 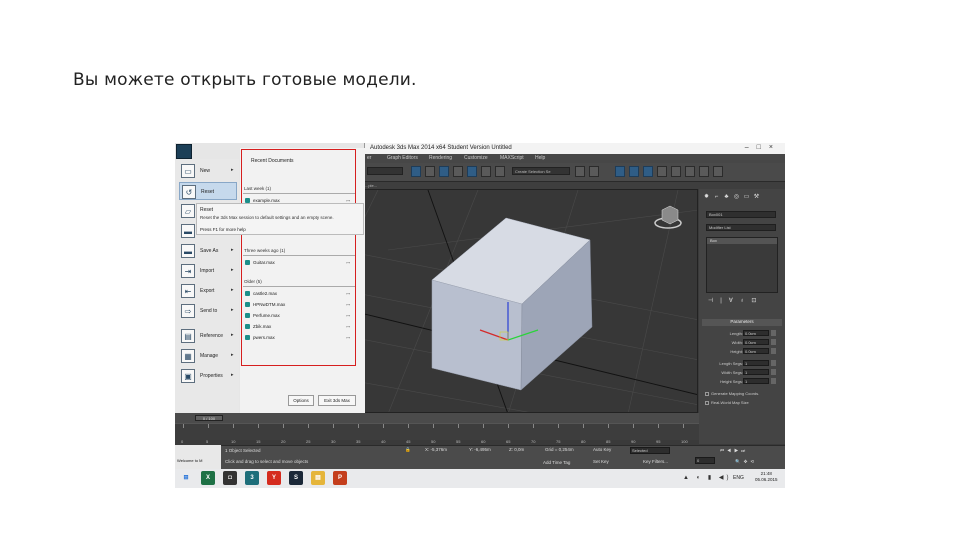 I want to click on menu-item-rendering: Rendering, so click(x=440, y=158).